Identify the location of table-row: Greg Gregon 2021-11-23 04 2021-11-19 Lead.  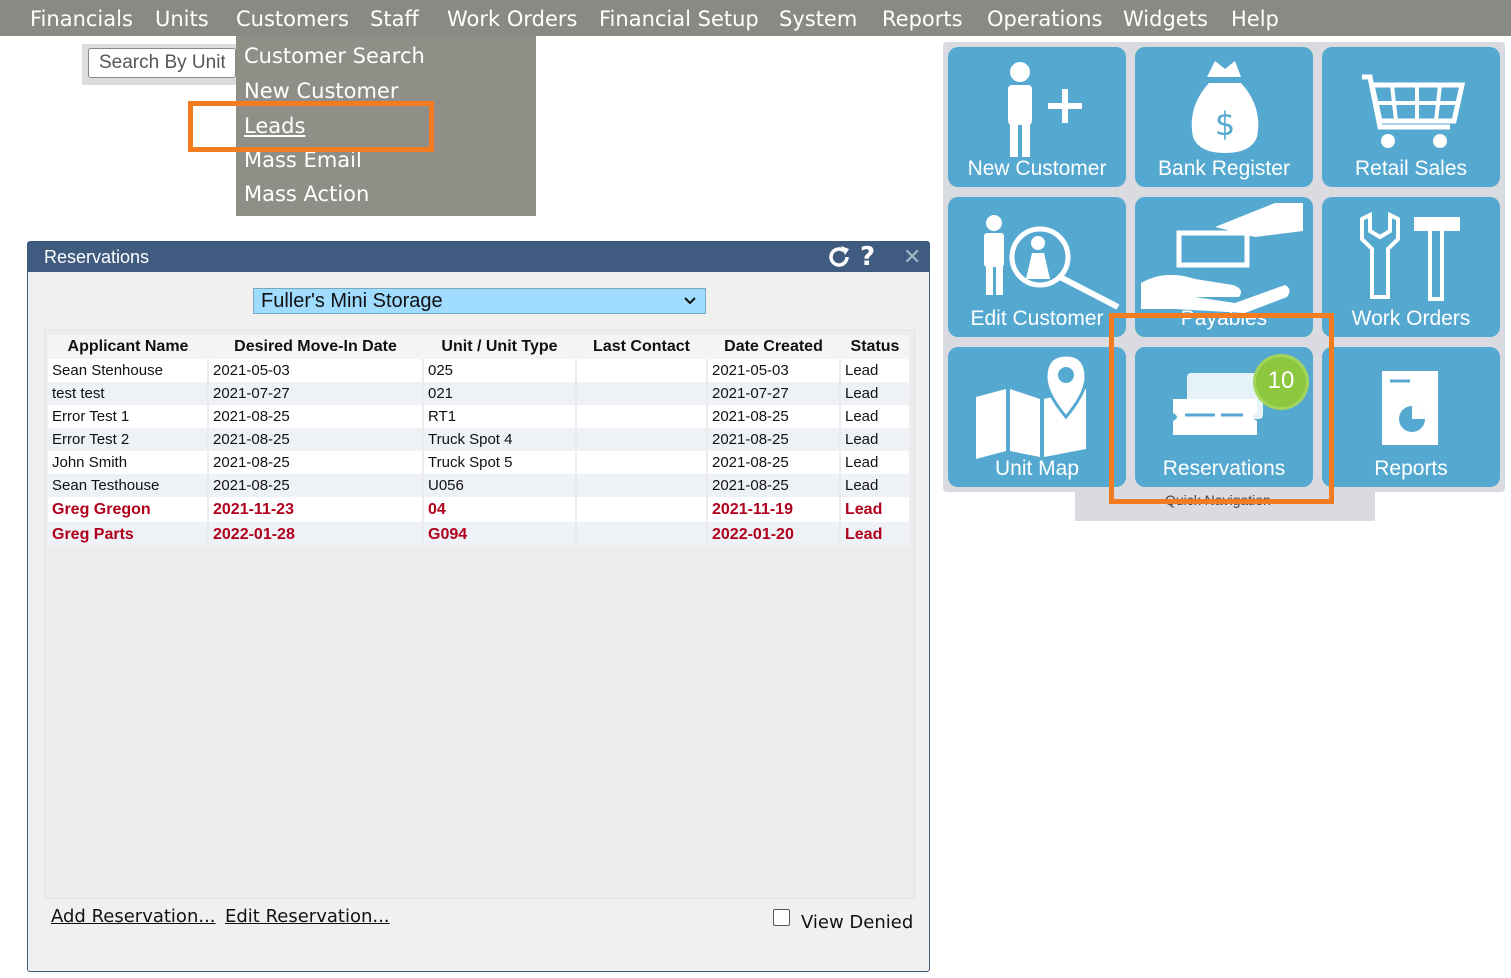
(479, 509).